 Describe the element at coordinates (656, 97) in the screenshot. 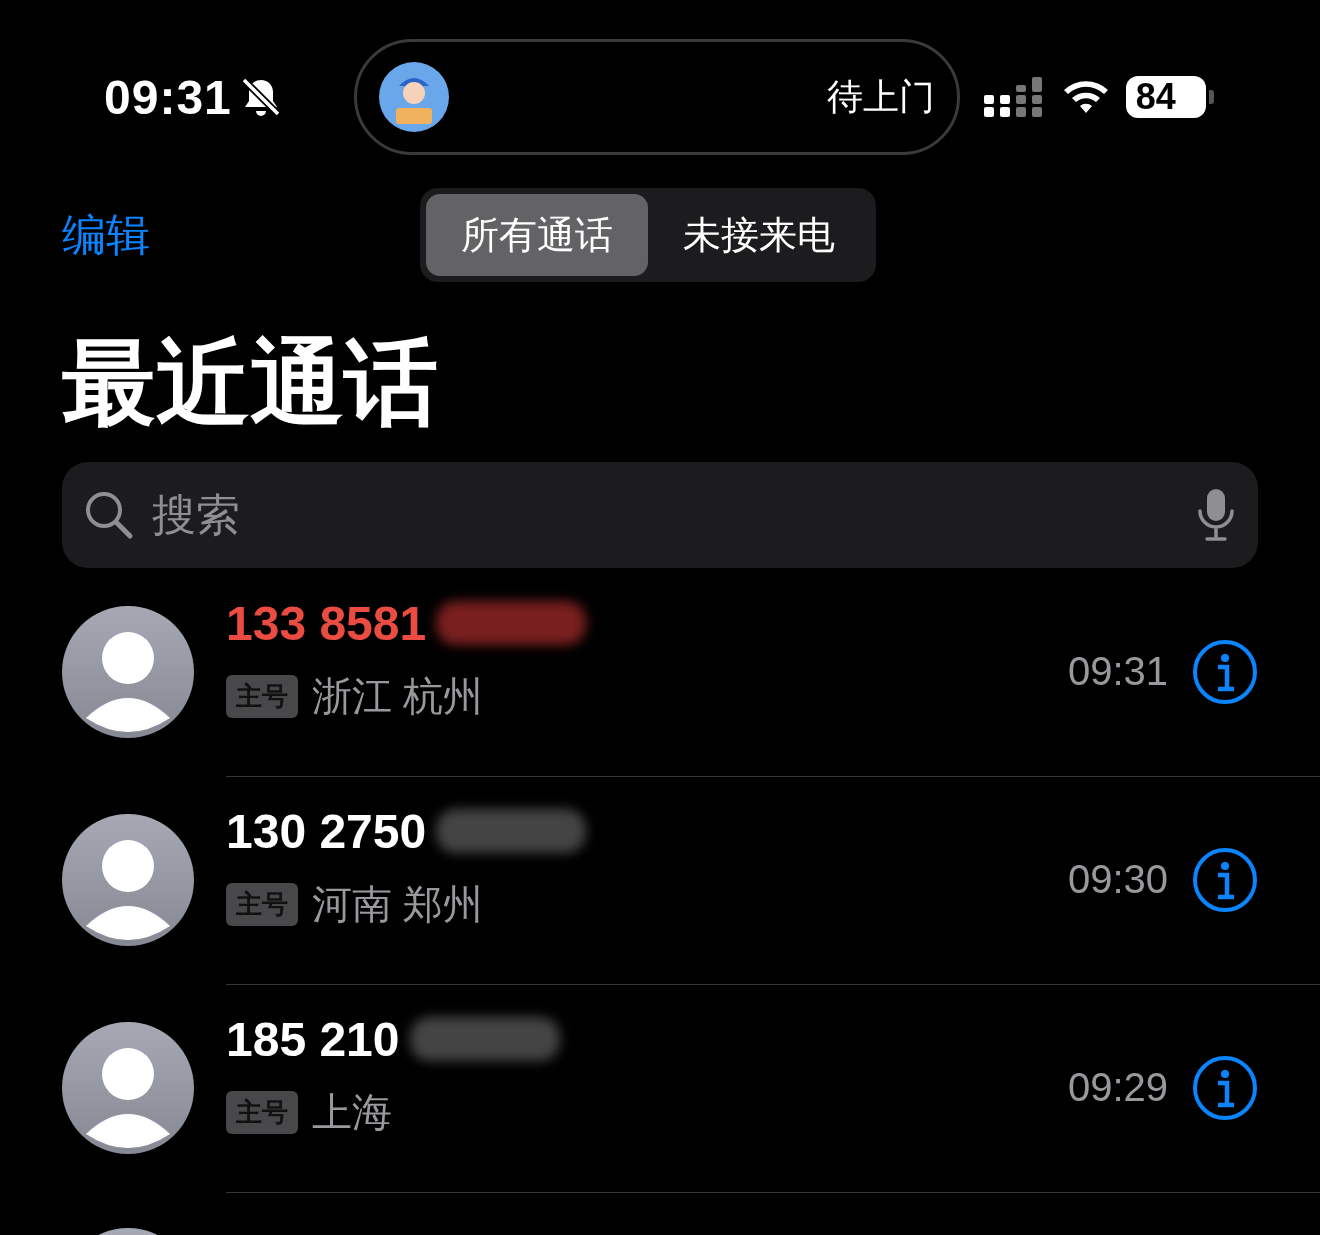

I see `dynamic-island: 待上门` at that location.